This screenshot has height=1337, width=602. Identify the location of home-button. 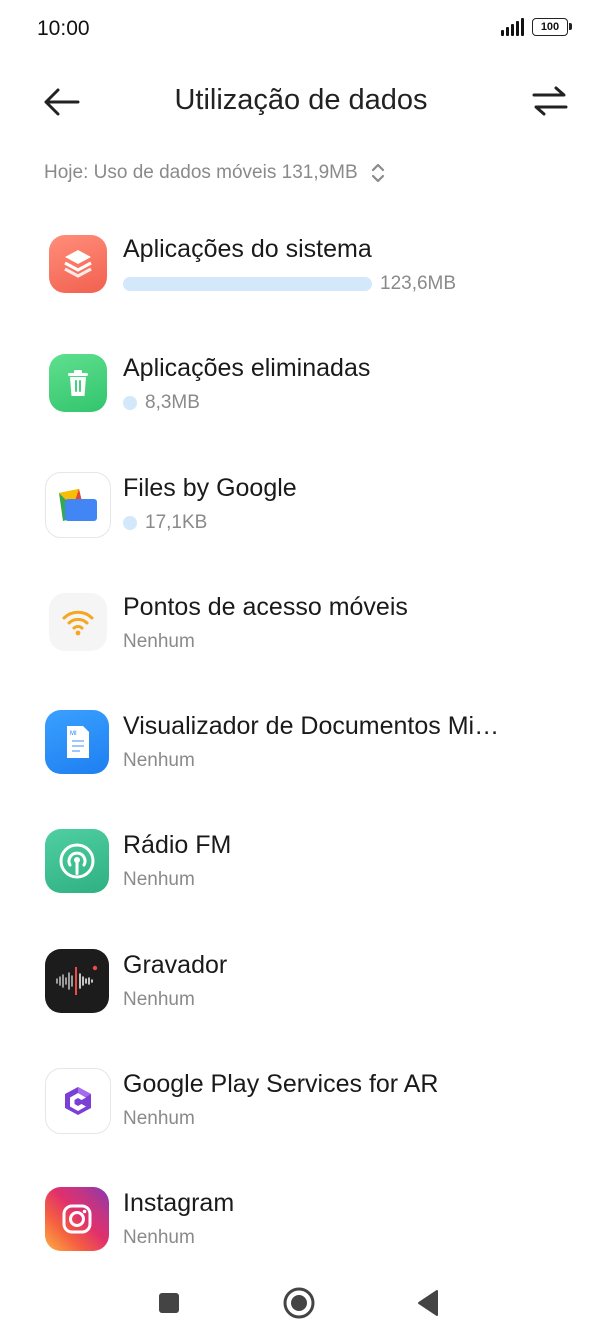
(299, 1303).